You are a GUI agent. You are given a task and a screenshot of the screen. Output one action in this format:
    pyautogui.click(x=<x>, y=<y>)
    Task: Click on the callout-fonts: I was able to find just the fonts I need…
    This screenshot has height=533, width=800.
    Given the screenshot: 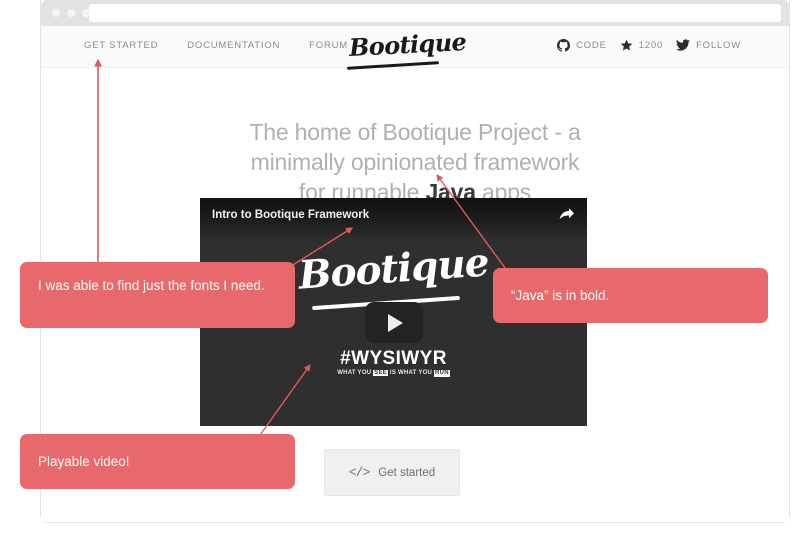 What is the action you would take?
    pyautogui.click(x=157, y=295)
    